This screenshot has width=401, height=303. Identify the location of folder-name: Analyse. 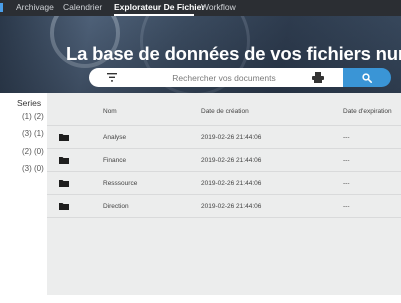
(115, 137).